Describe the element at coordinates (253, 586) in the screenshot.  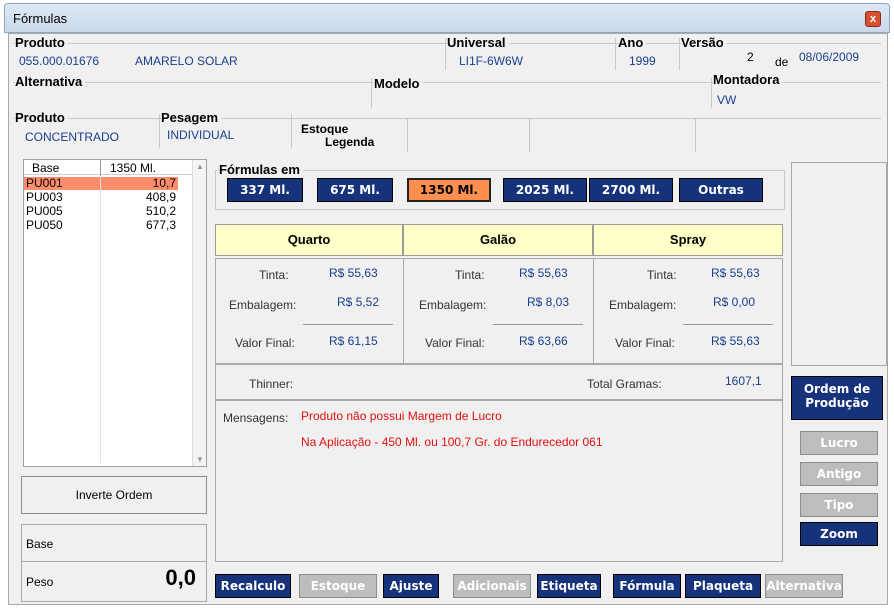
I see `recalculo-button: Recalculo` at that location.